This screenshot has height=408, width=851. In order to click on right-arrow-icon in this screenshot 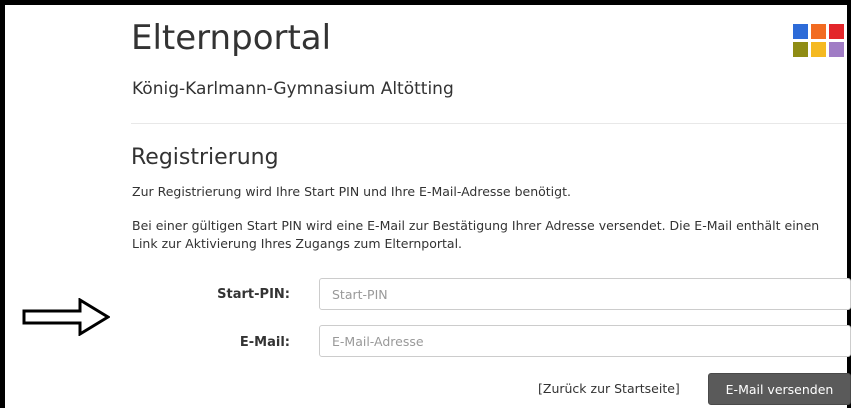, I will do `click(66, 317)`.